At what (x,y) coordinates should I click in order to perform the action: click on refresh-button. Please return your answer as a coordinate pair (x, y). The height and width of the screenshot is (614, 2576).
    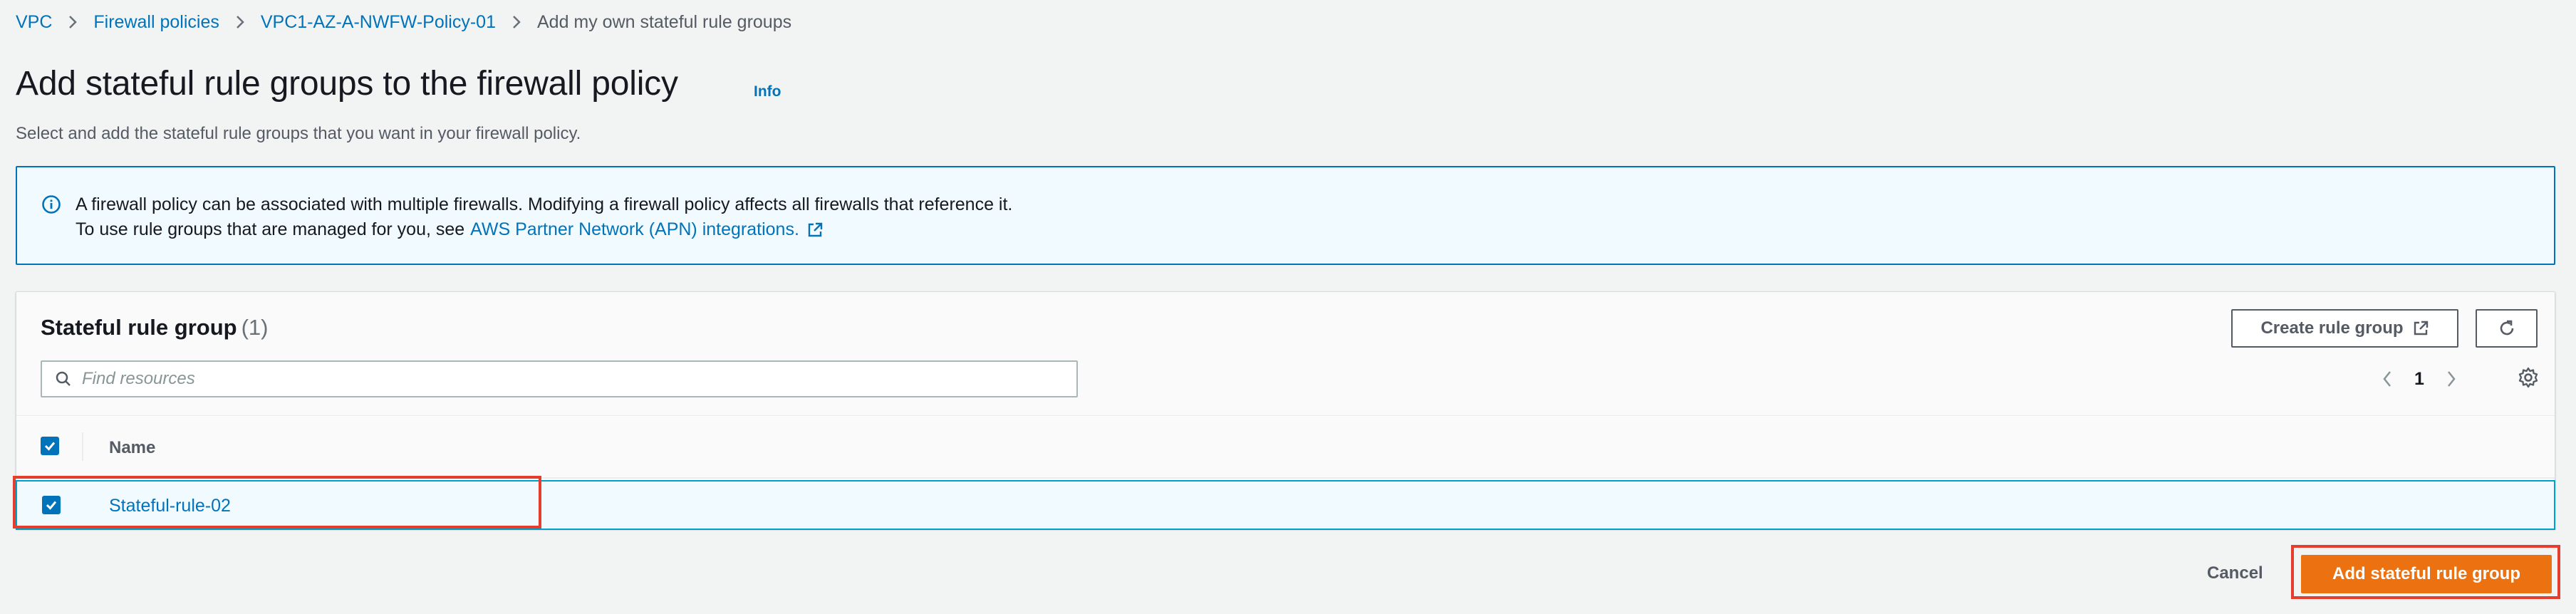
    Looking at the image, I should click on (2507, 328).